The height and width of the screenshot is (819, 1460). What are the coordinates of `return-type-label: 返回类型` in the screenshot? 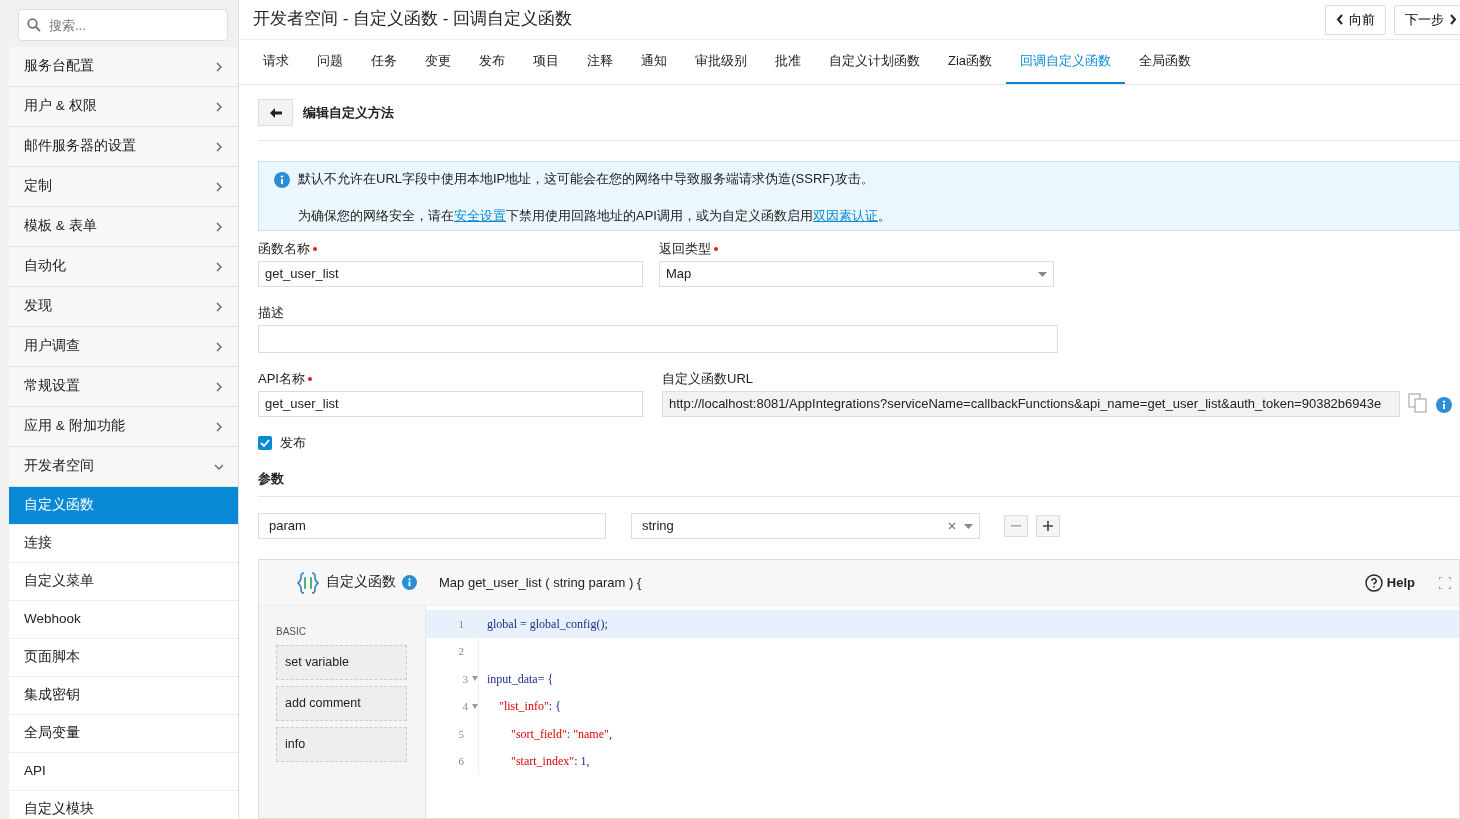 It's located at (685, 249).